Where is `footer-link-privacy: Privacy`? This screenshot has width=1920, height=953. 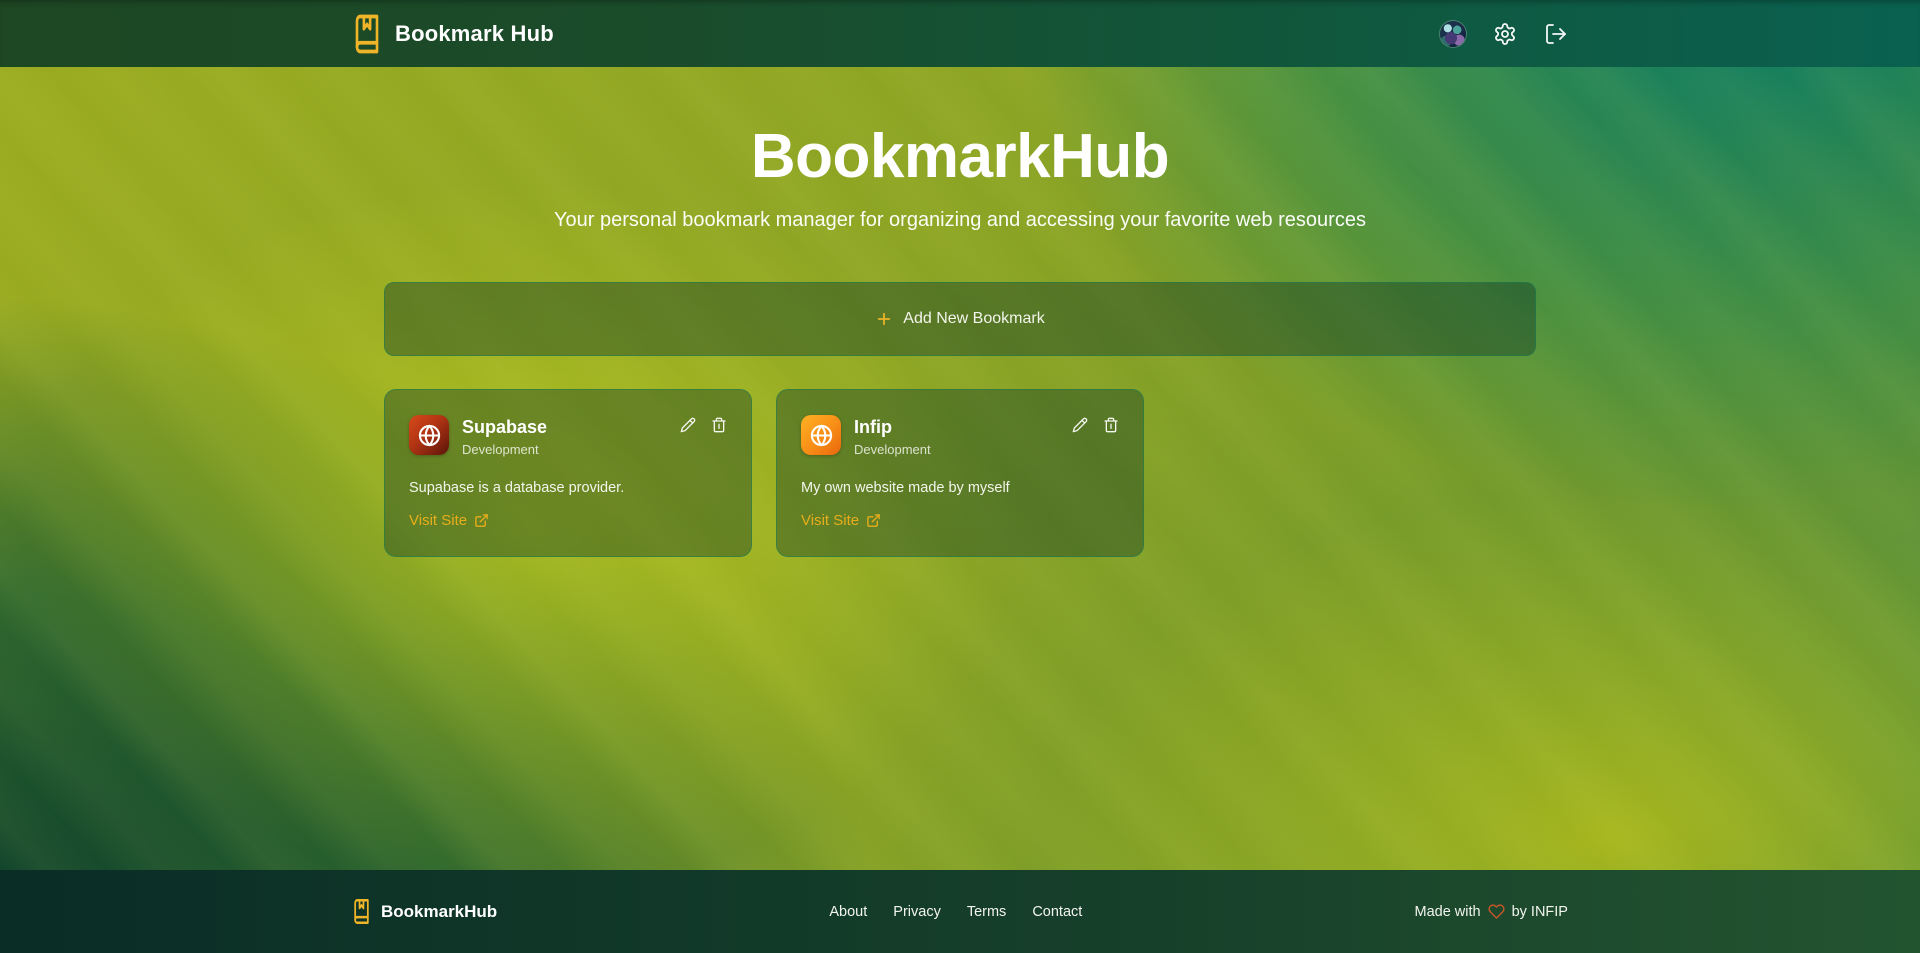 footer-link-privacy: Privacy is located at coordinates (917, 912).